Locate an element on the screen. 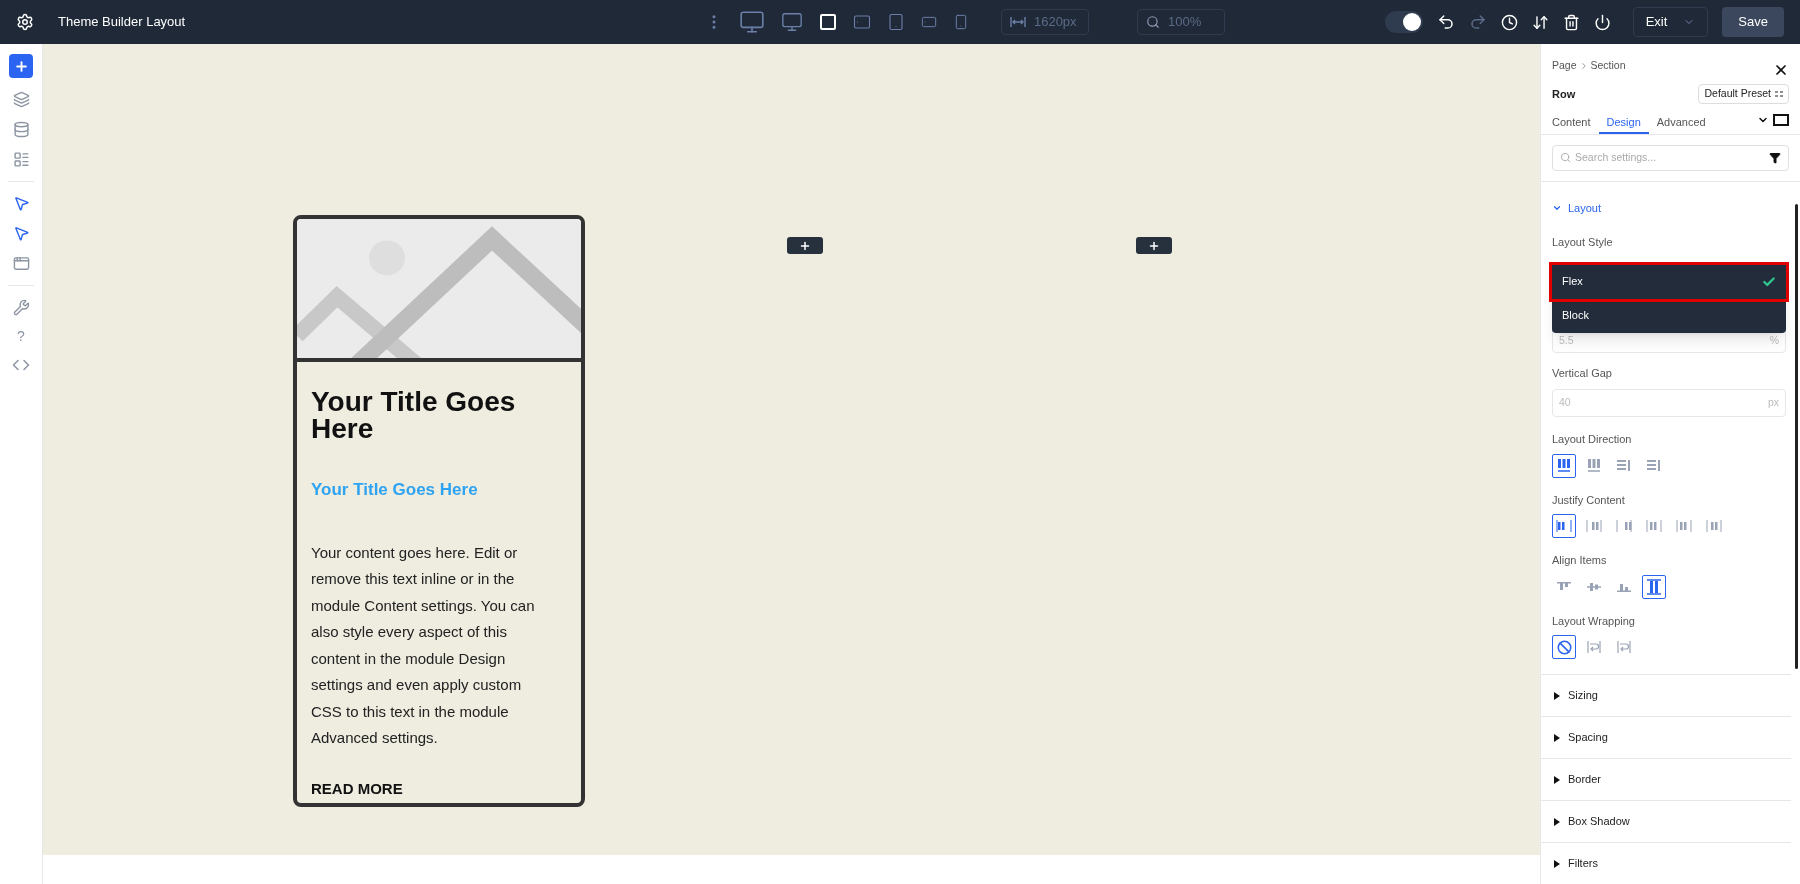  no-wrap-icon is located at coordinates (1564, 647).